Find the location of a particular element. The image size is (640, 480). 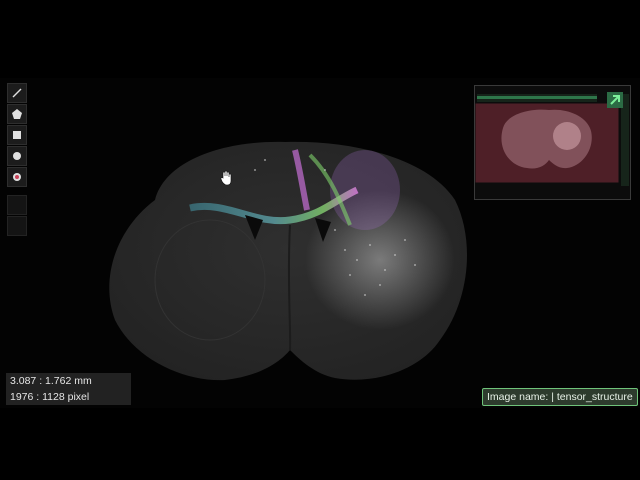

line-tool-button is located at coordinates (17, 93).